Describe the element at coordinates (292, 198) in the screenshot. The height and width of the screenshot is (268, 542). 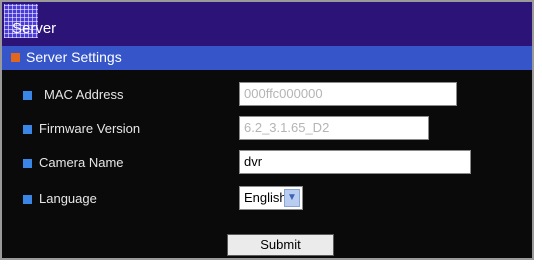
I see `chevron-down-icon: ▼` at that location.